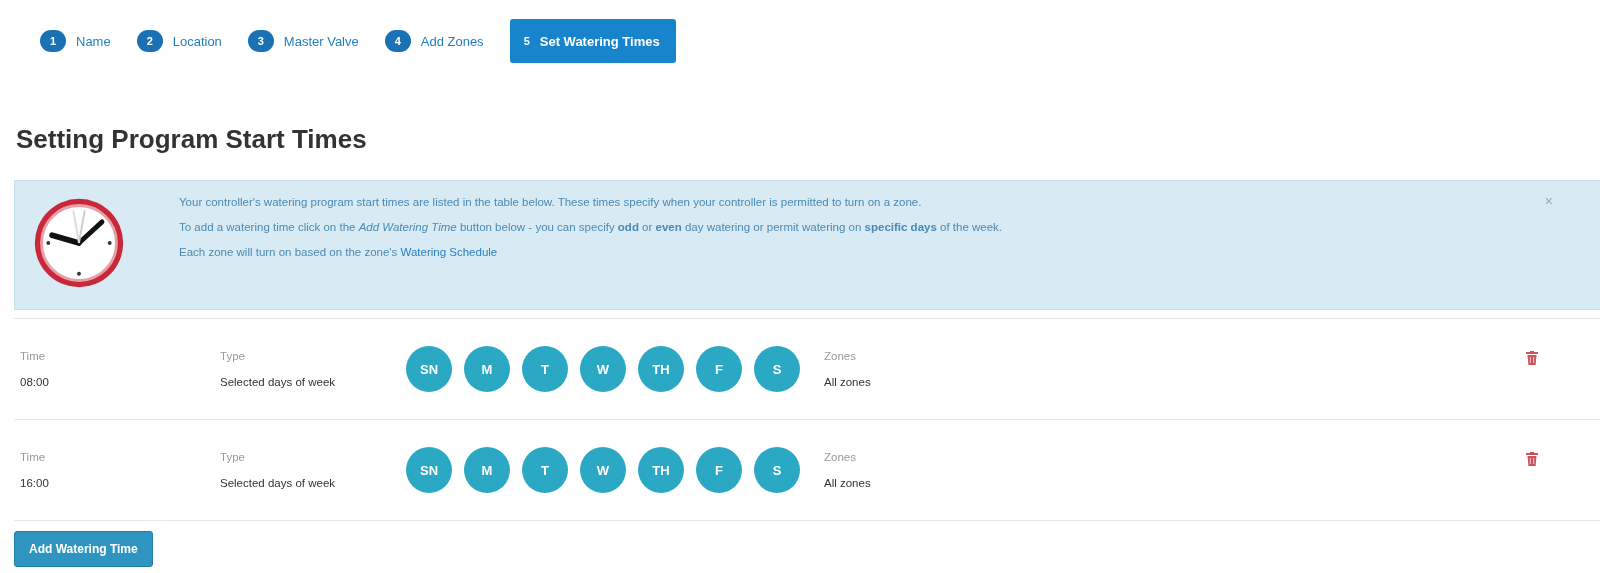 This screenshot has height=573, width=1600. I want to click on wizard-step-tab: 3 Master Valve, so click(303, 41).